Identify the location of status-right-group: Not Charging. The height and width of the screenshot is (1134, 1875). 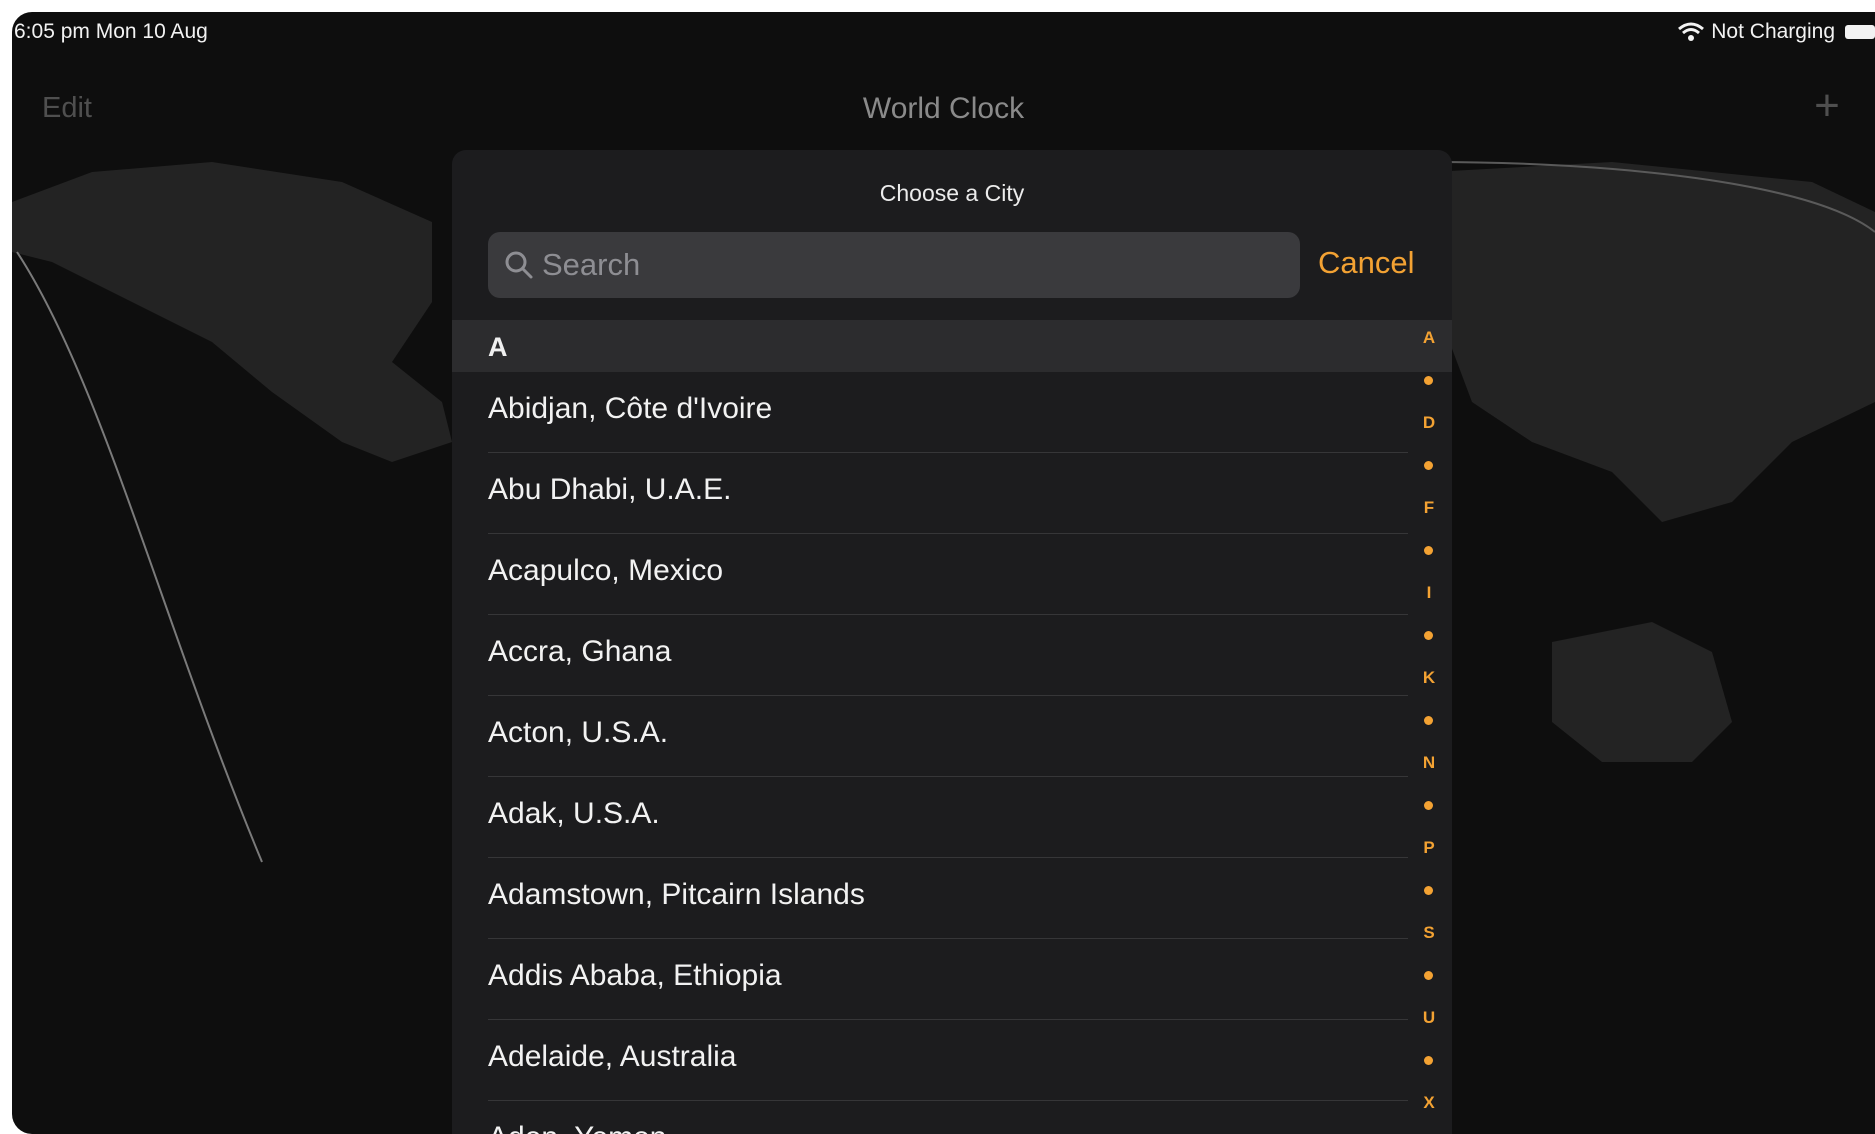
(1776, 32).